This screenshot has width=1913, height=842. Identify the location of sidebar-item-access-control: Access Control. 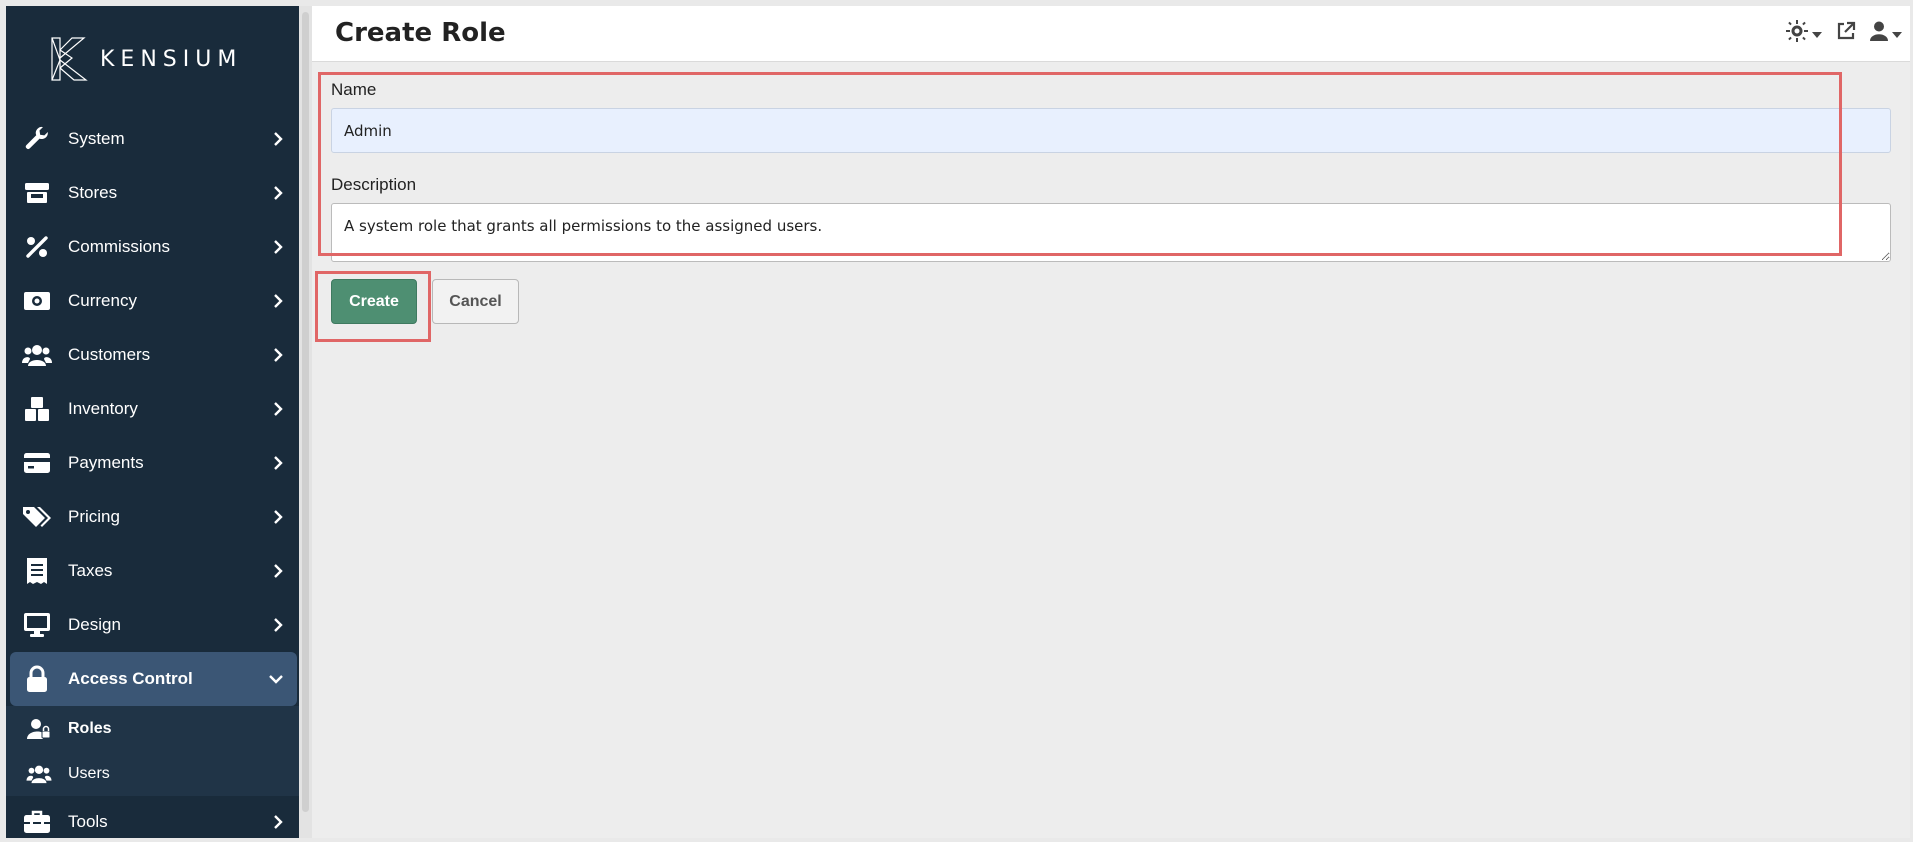
(153, 679).